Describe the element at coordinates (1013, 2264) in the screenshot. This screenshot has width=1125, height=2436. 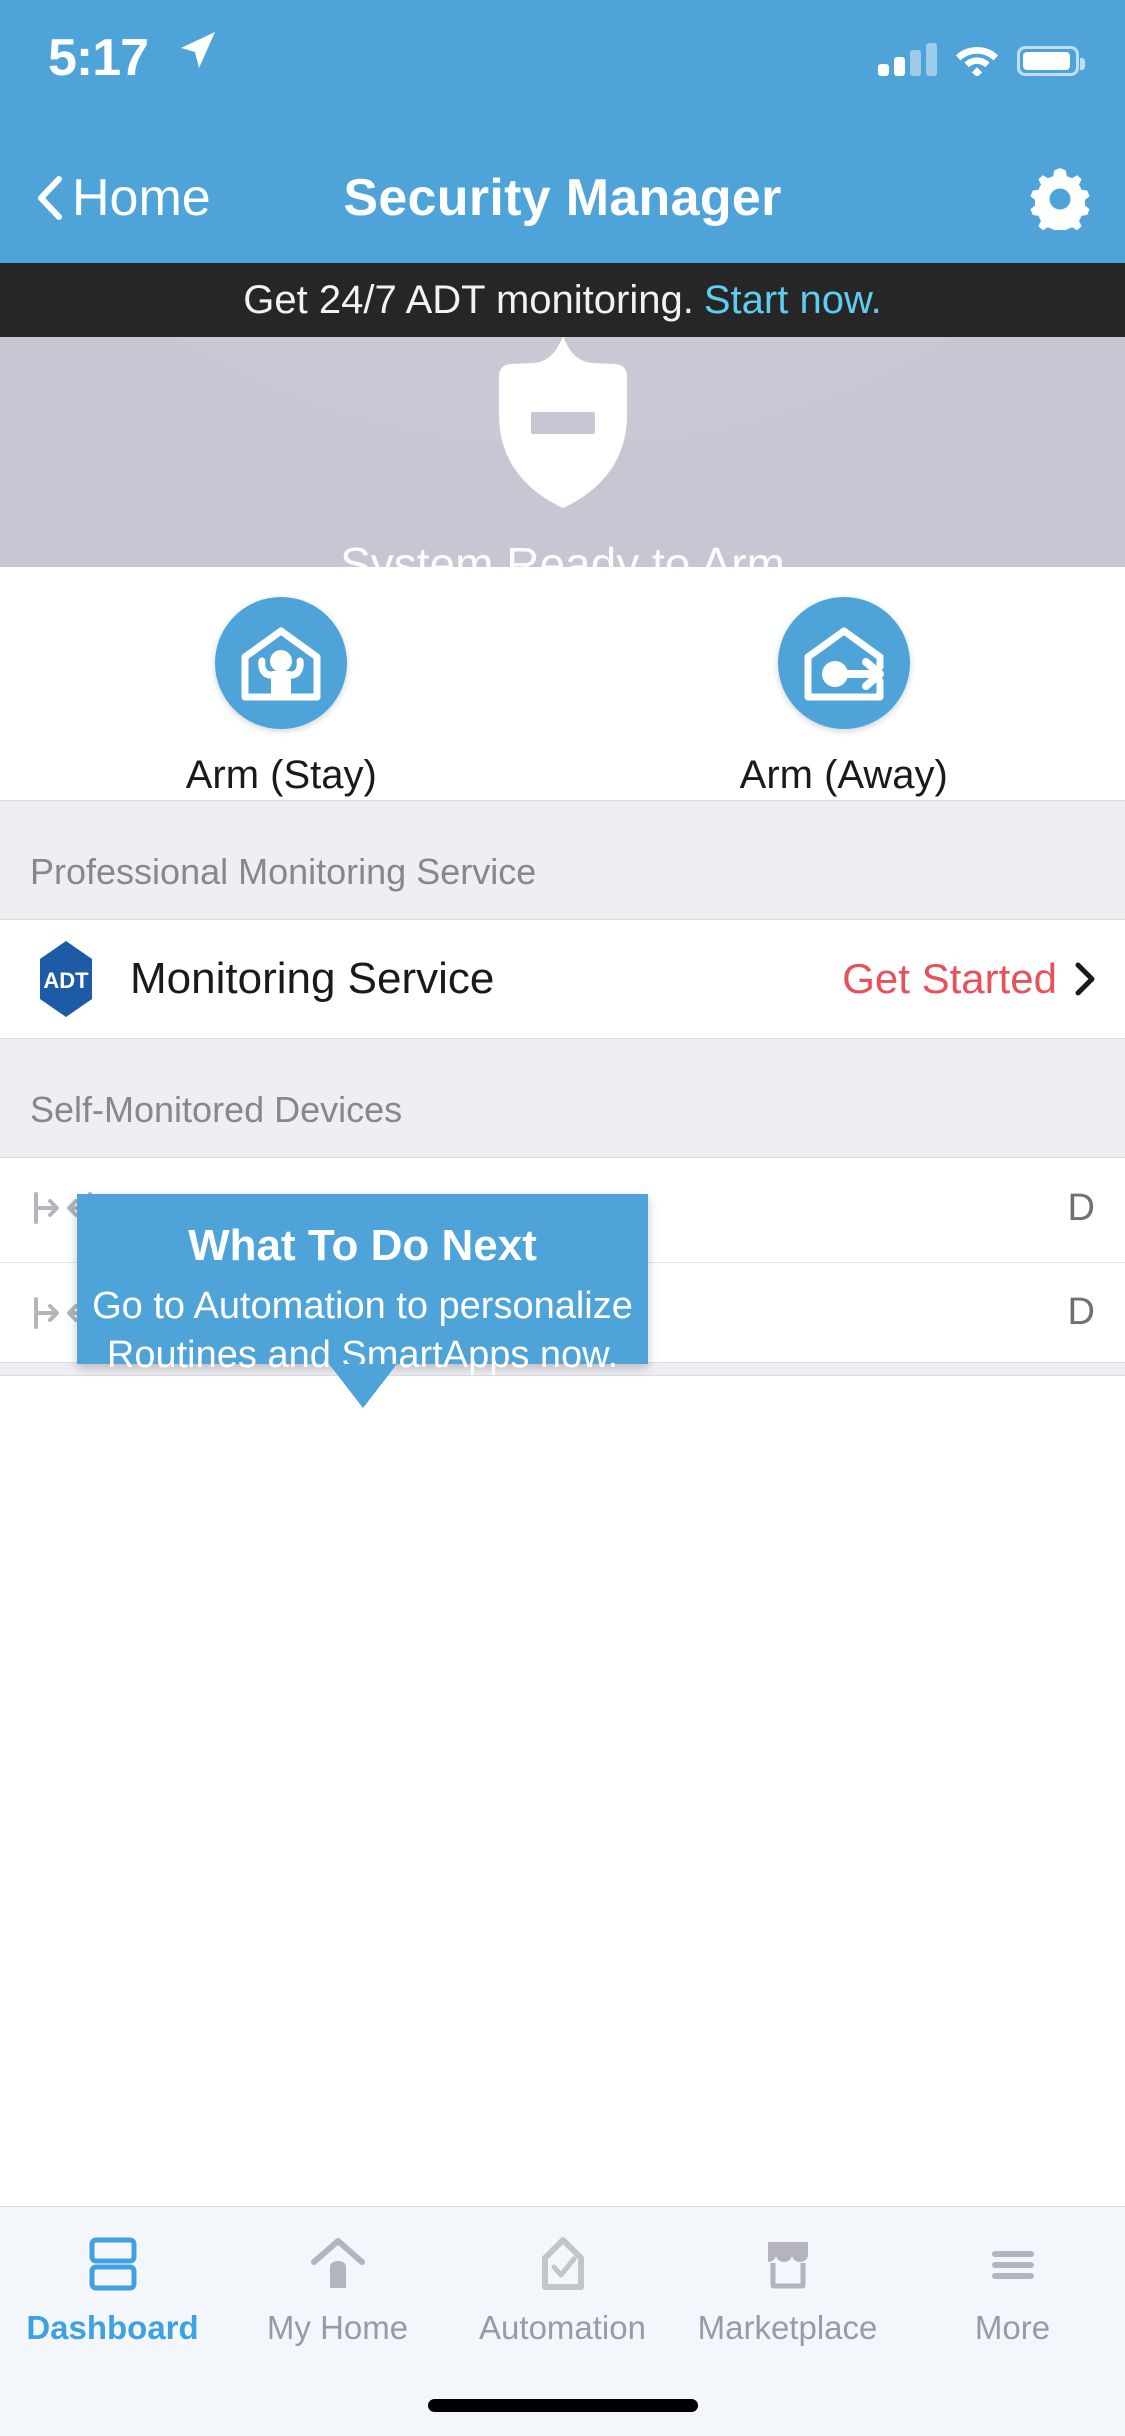
I see `more-menu-icon` at that location.